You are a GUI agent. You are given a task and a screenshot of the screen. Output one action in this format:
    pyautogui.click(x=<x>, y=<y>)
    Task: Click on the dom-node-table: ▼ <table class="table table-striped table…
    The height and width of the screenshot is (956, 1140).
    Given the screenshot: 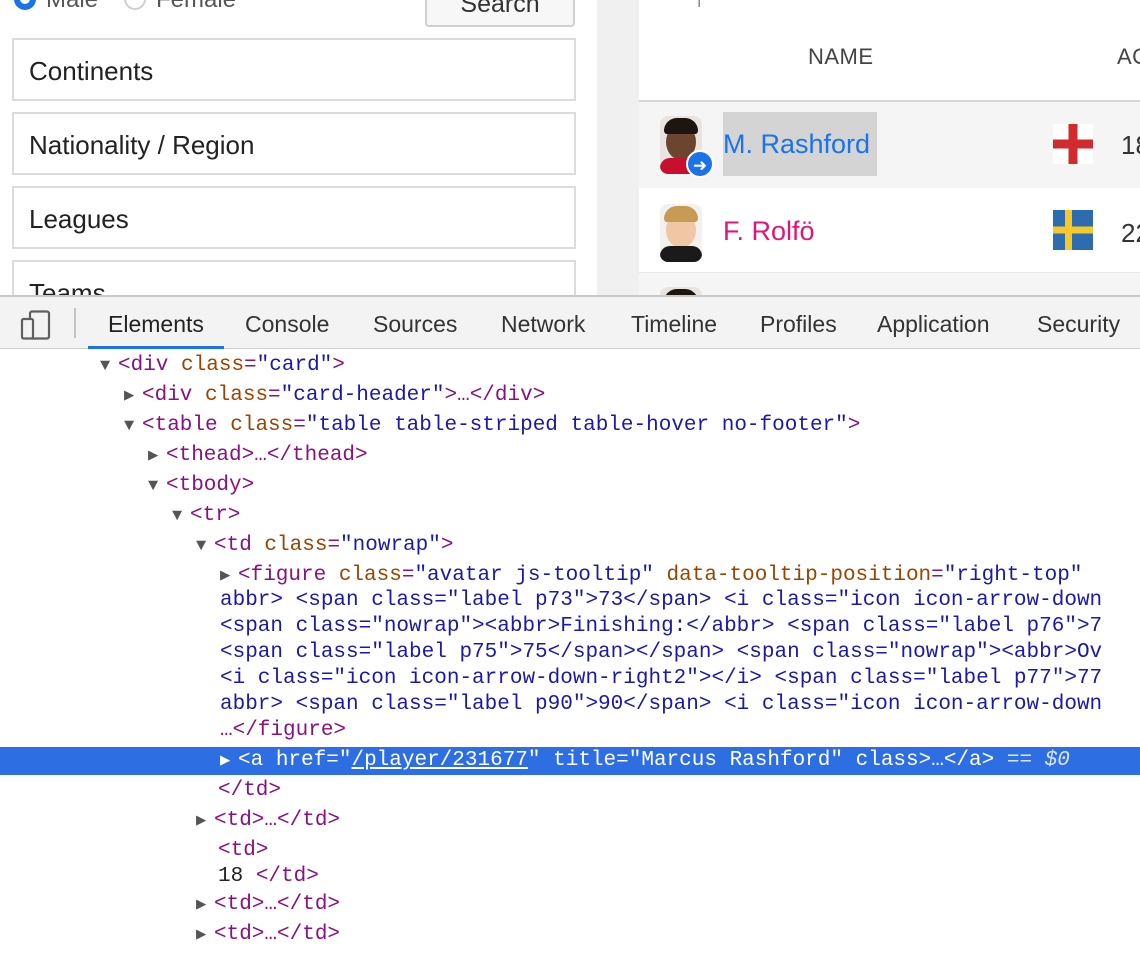 What is the action you would take?
    pyautogui.click(x=570, y=425)
    